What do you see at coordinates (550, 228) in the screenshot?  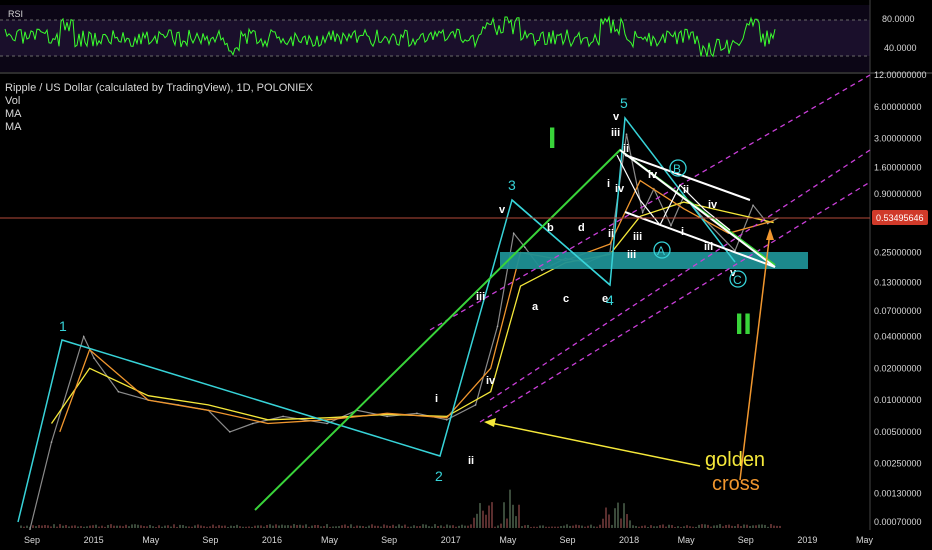 I see `sub-label-b: b` at bounding box center [550, 228].